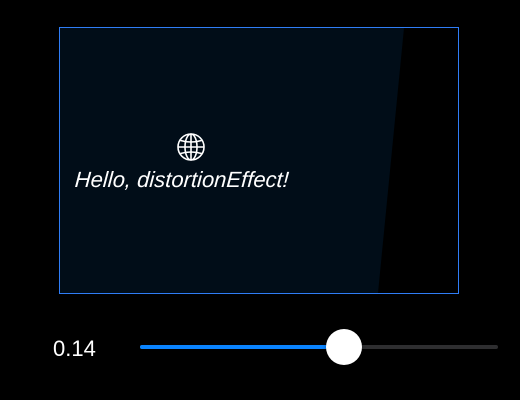 Image resolution: width=520 pixels, height=400 pixels. What do you see at coordinates (191, 147) in the screenshot?
I see `globe-icon` at bounding box center [191, 147].